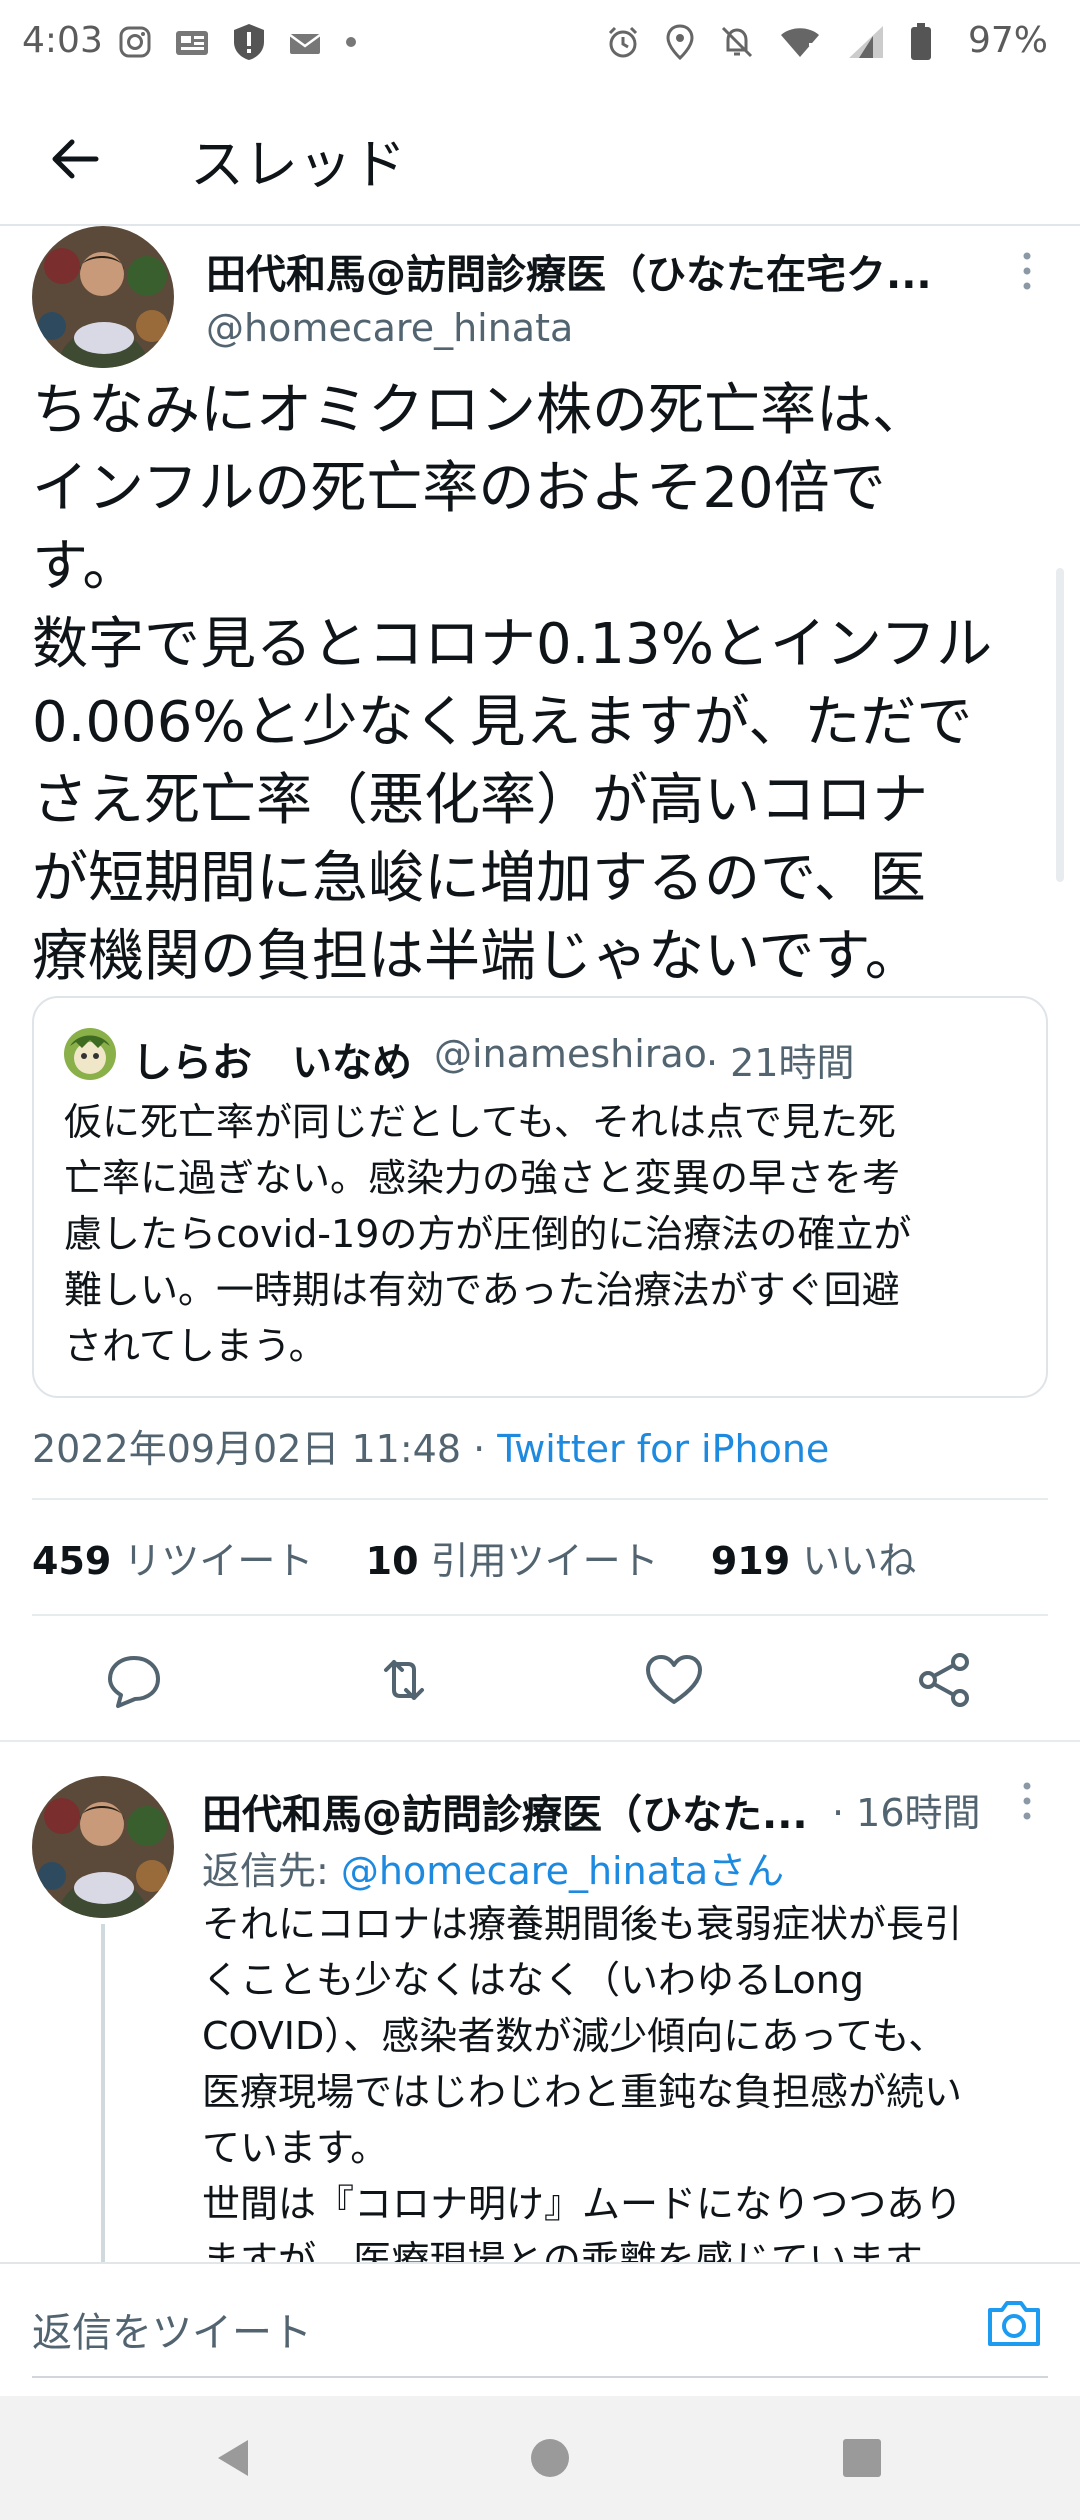 This screenshot has height=2520, width=1080. Describe the element at coordinates (218, 1561) in the screenshot. I see `retweet-label: リツイート` at that location.